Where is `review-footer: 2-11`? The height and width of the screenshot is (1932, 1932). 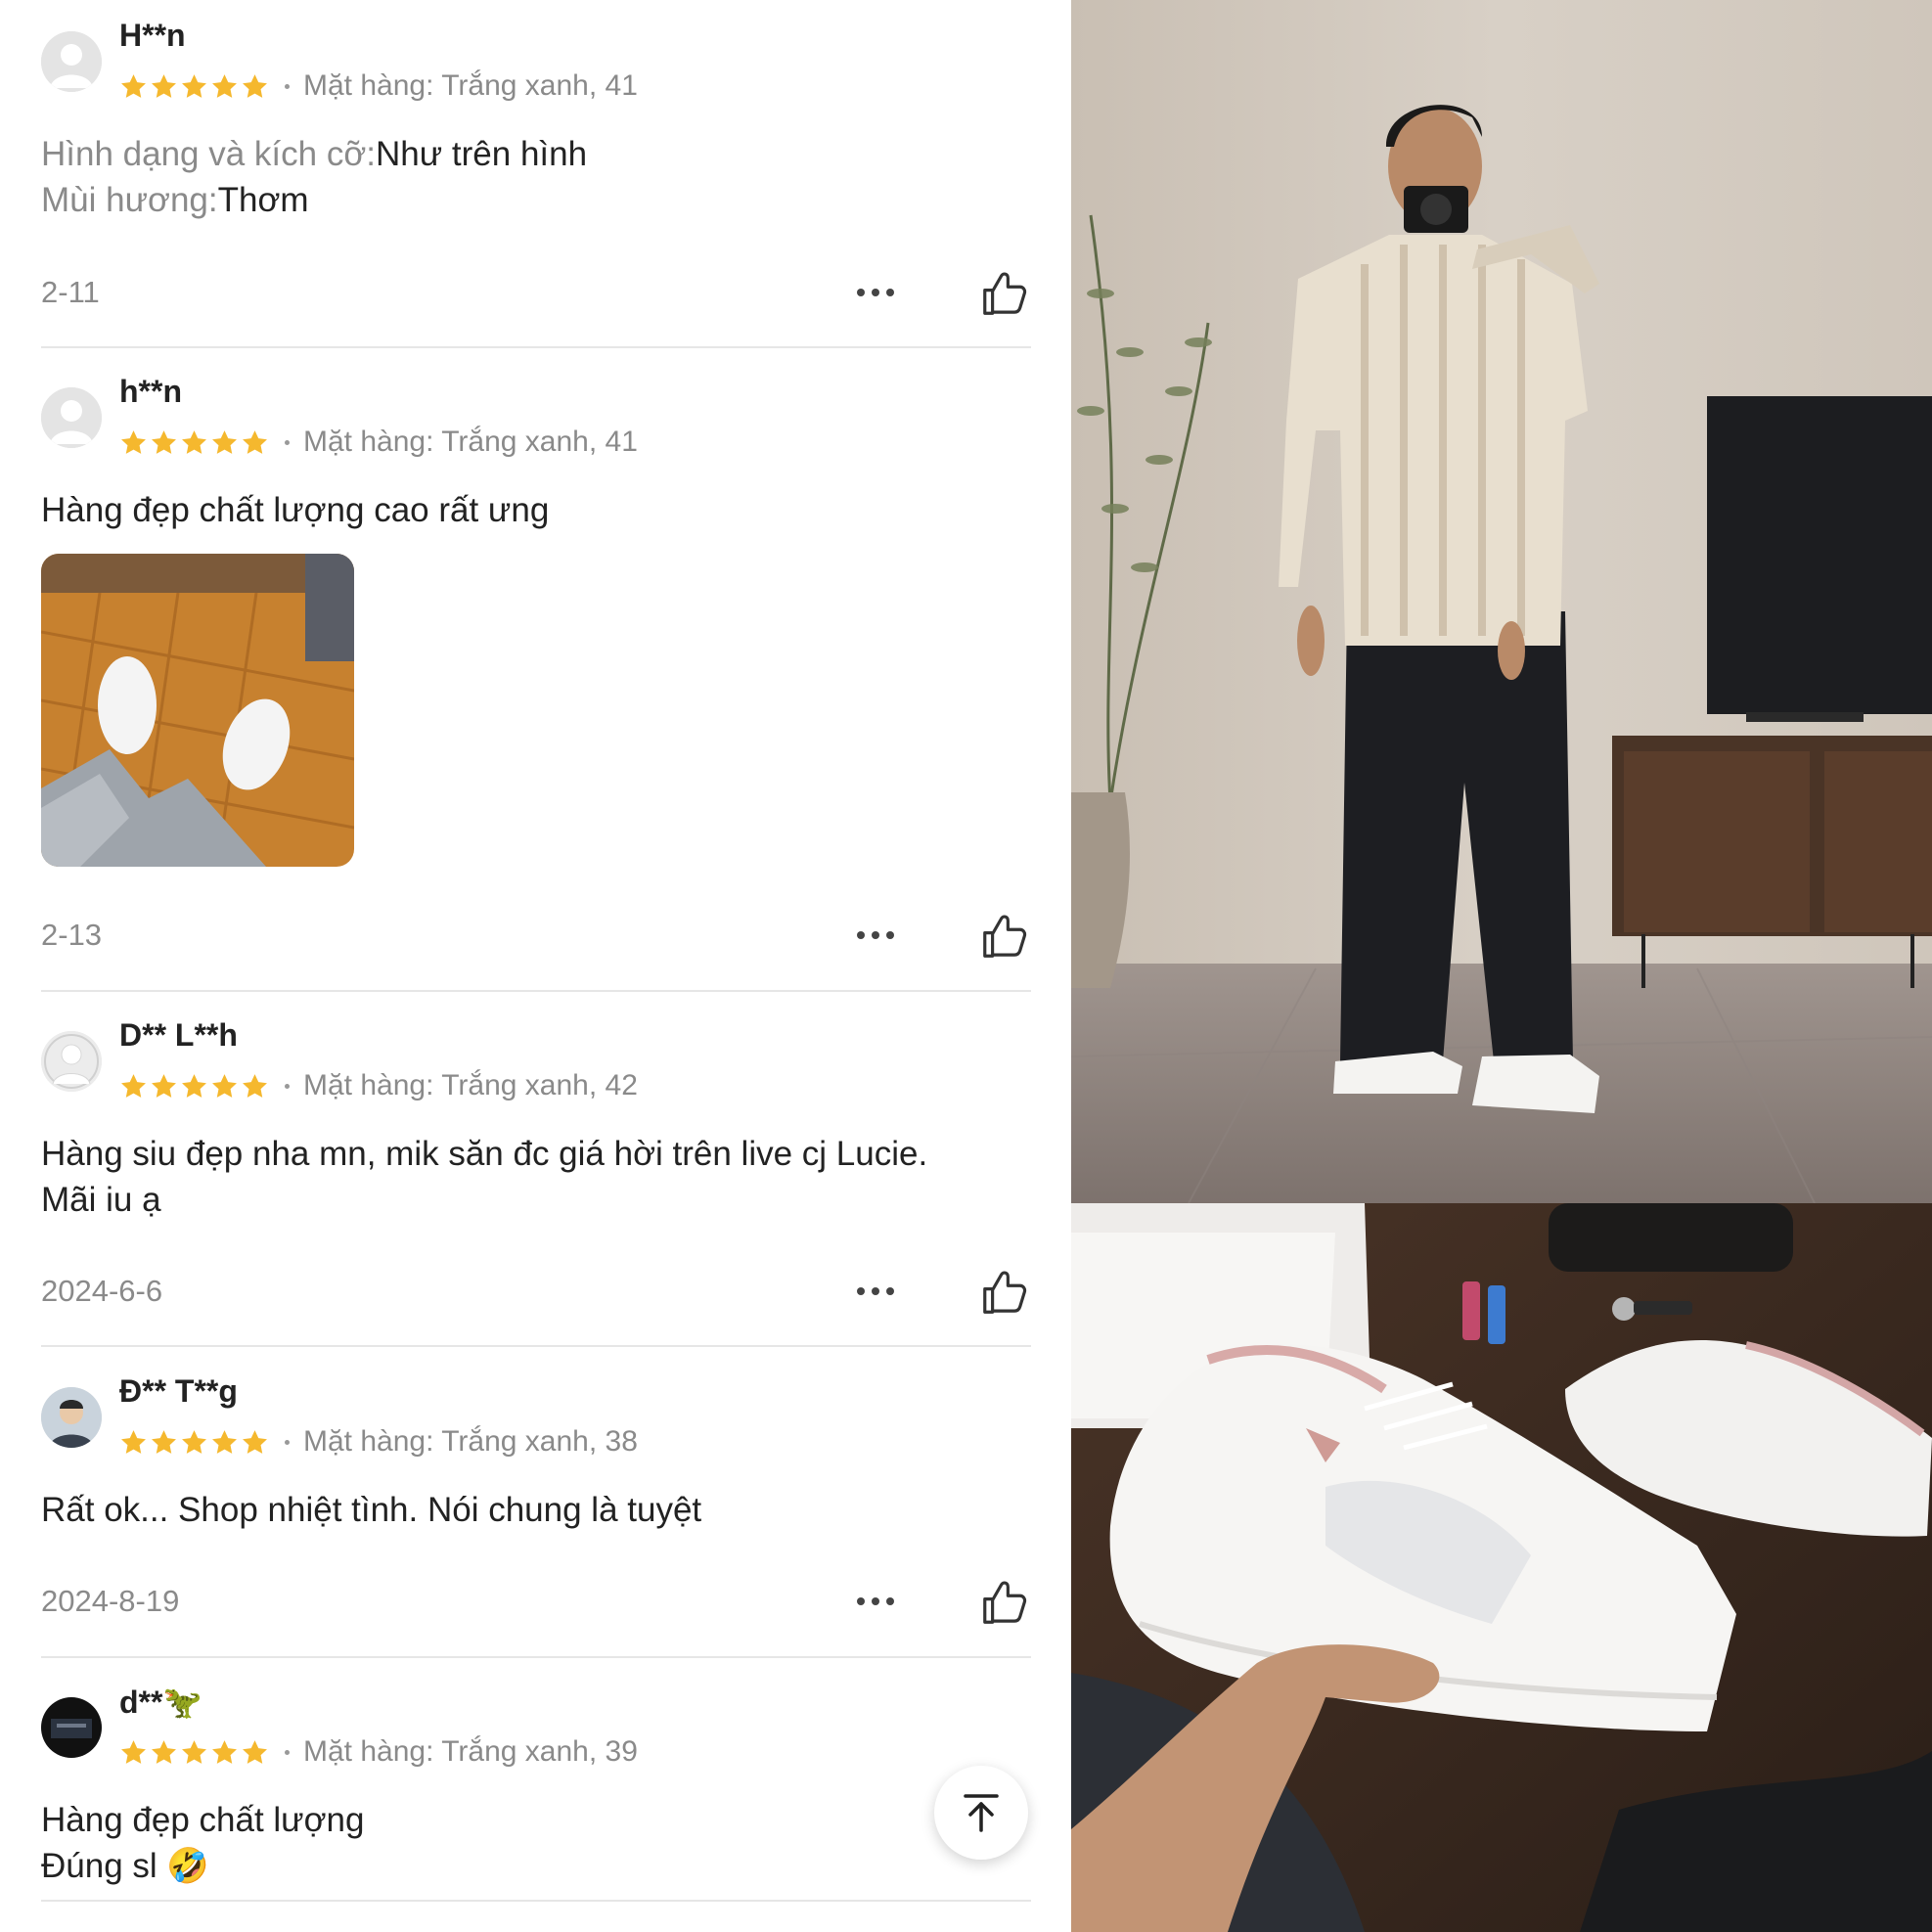 review-footer: 2-11 is located at coordinates (536, 291).